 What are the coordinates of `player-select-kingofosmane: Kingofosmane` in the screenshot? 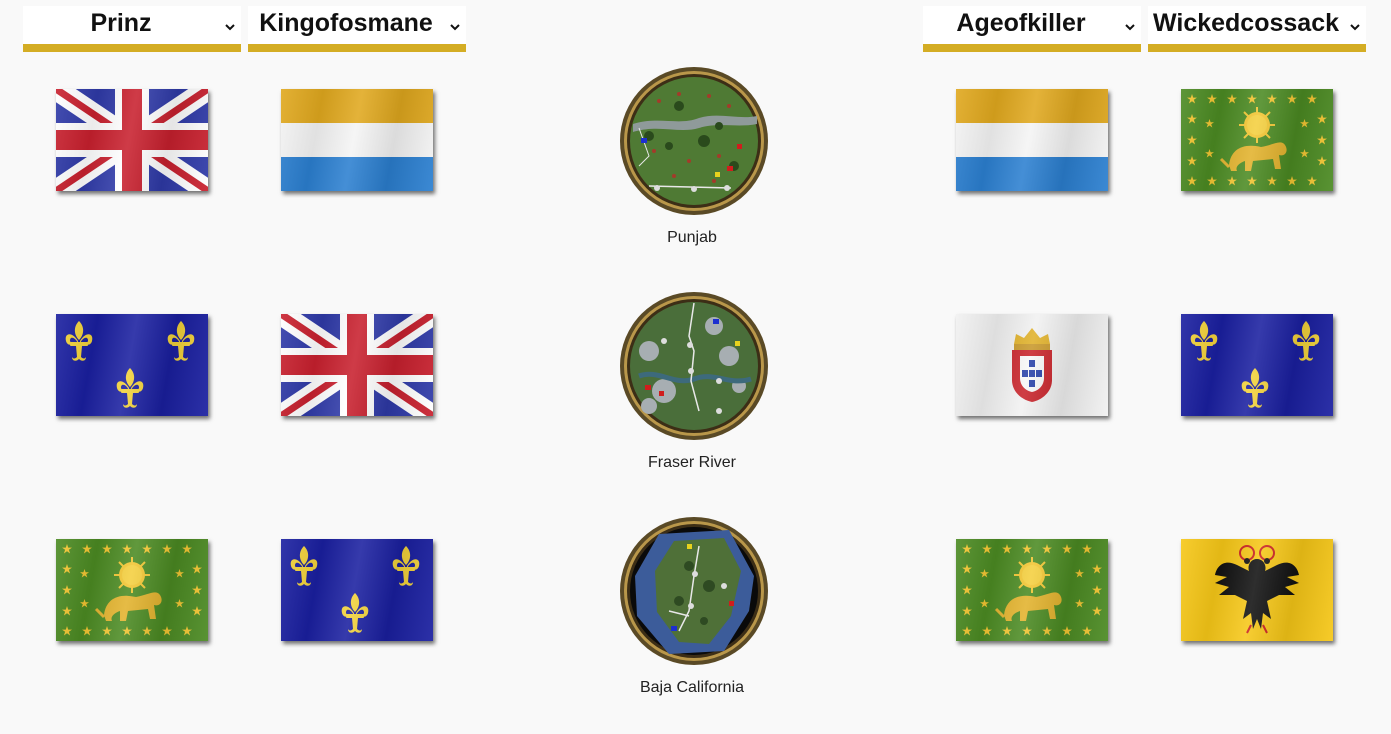 It's located at (357, 29).